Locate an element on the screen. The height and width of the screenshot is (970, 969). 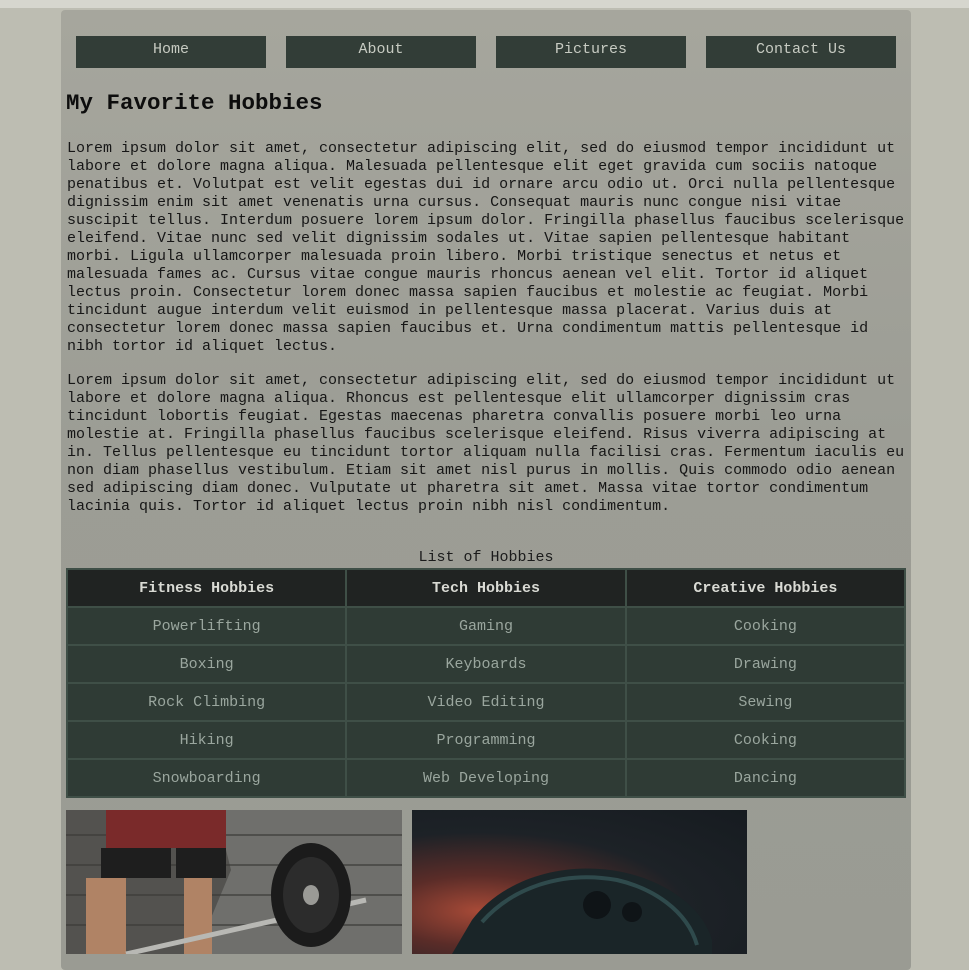
table-row: Boxing Keyboards Drawing is located at coordinates (486, 664).